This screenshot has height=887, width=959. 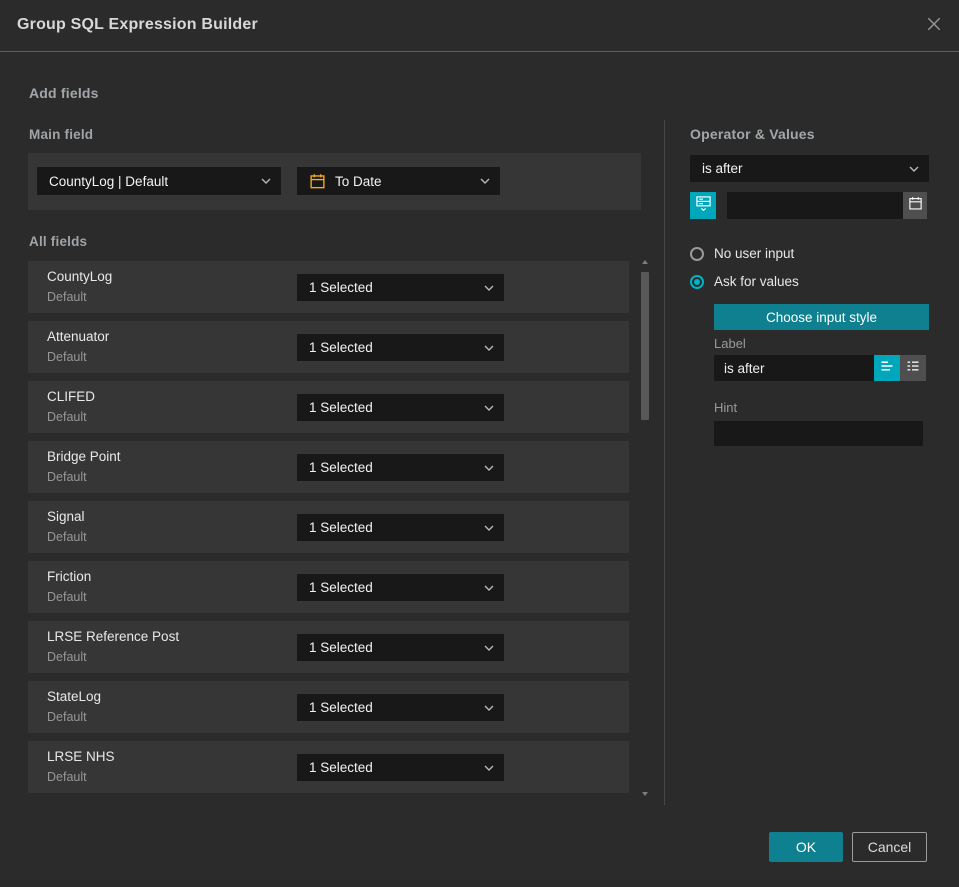 What do you see at coordinates (398, 181) in the screenshot?
I see `main-field-date-select: To Date` at bounding box center [398, 181].